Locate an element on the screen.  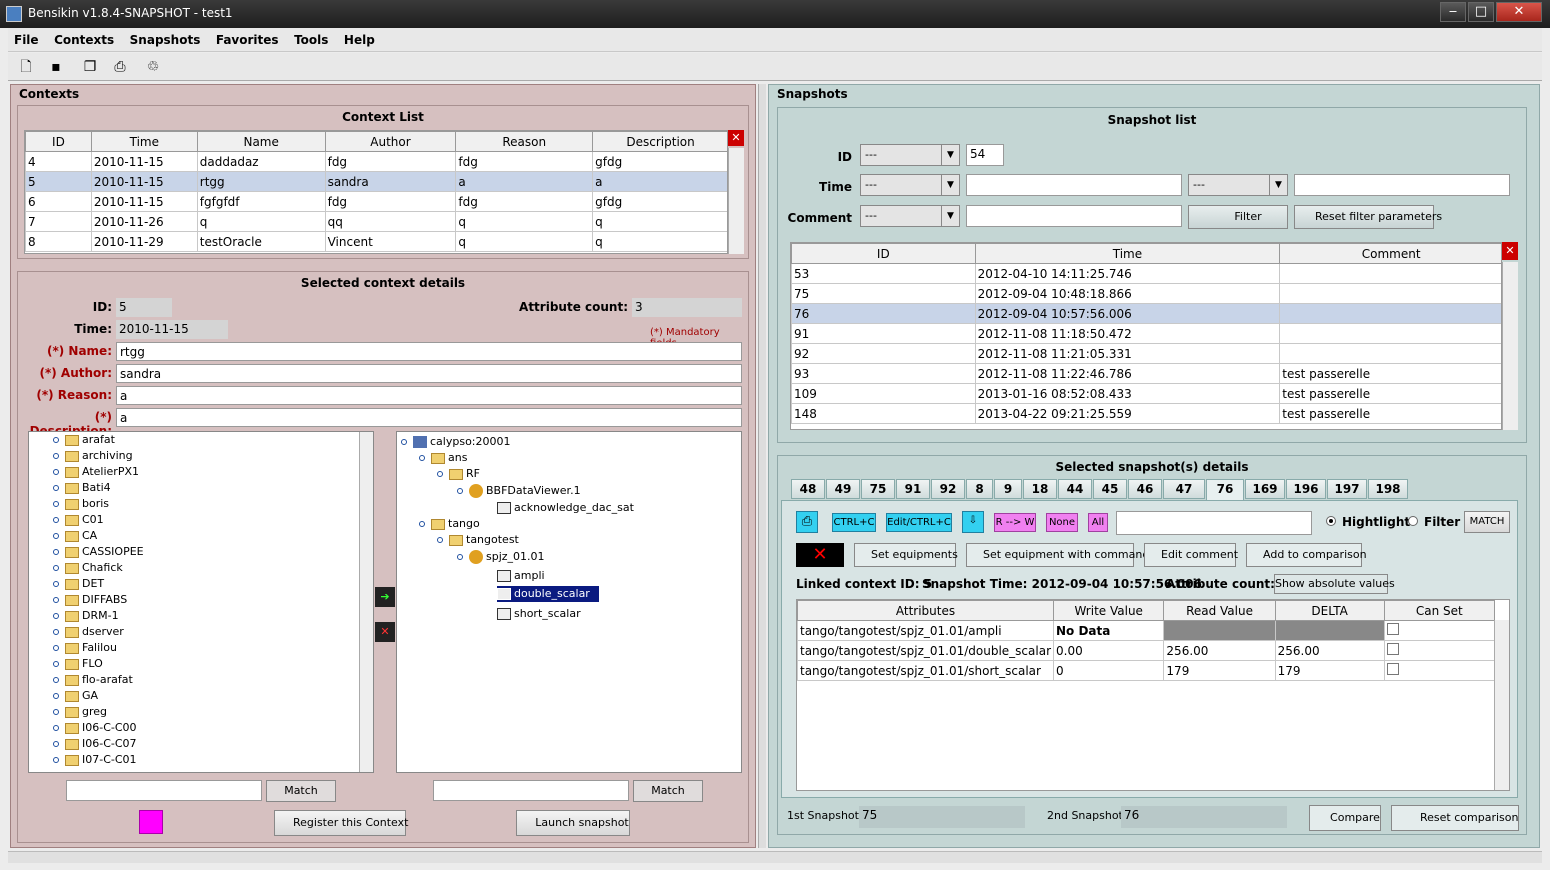
snapshot-row: 91 2012-11-08 11:18:50.472 is located at coordinates (1146, 333).